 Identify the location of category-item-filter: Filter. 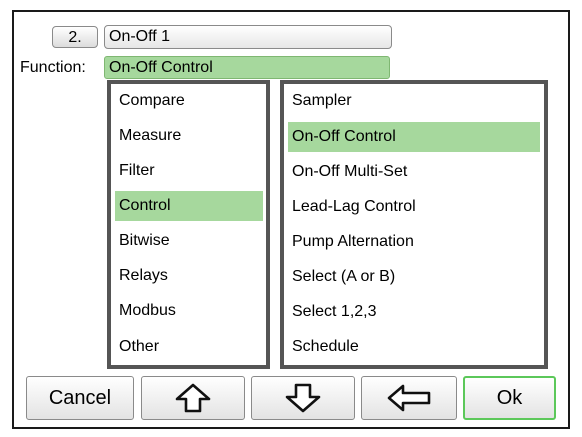
(189, 171).